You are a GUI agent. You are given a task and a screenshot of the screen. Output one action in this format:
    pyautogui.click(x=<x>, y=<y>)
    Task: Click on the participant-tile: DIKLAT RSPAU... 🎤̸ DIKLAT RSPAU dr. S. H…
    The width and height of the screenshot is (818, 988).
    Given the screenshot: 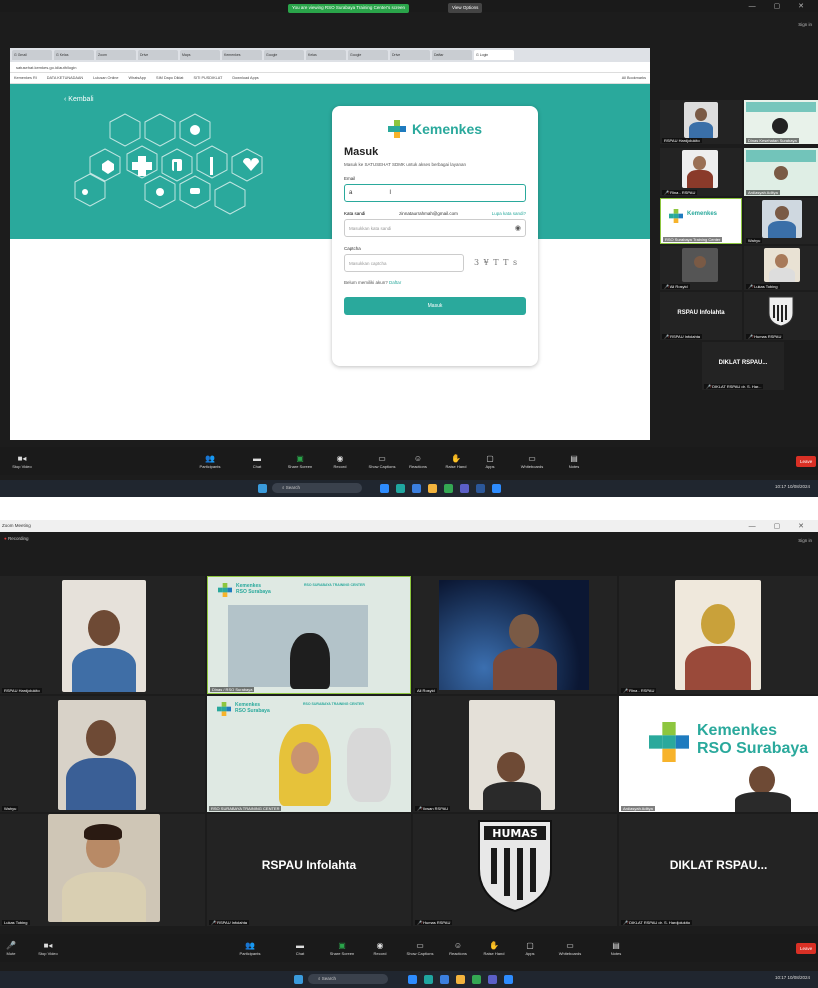 What is the action you would take?
    pyautogui.click(x=743, y=366)
    